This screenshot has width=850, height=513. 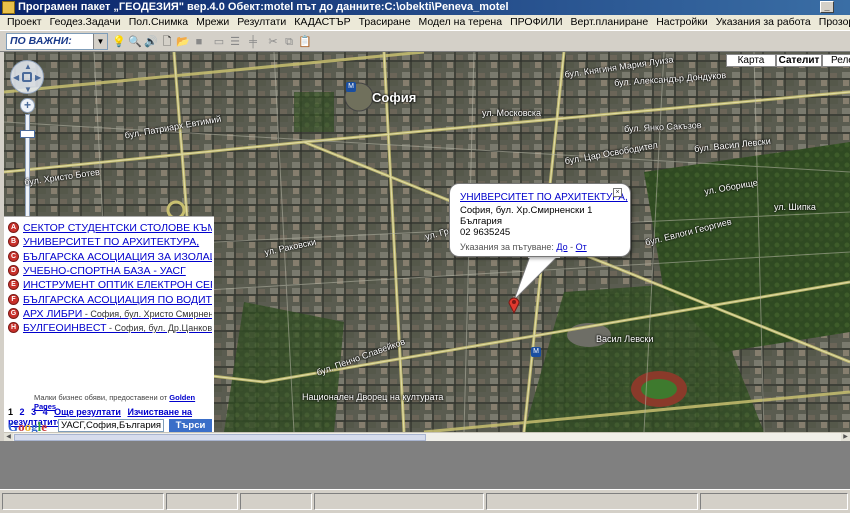 What do you see at coordinates (190, 425) in the screenshot?
I see `search-button: Търси` at bounding box center [190, 425].